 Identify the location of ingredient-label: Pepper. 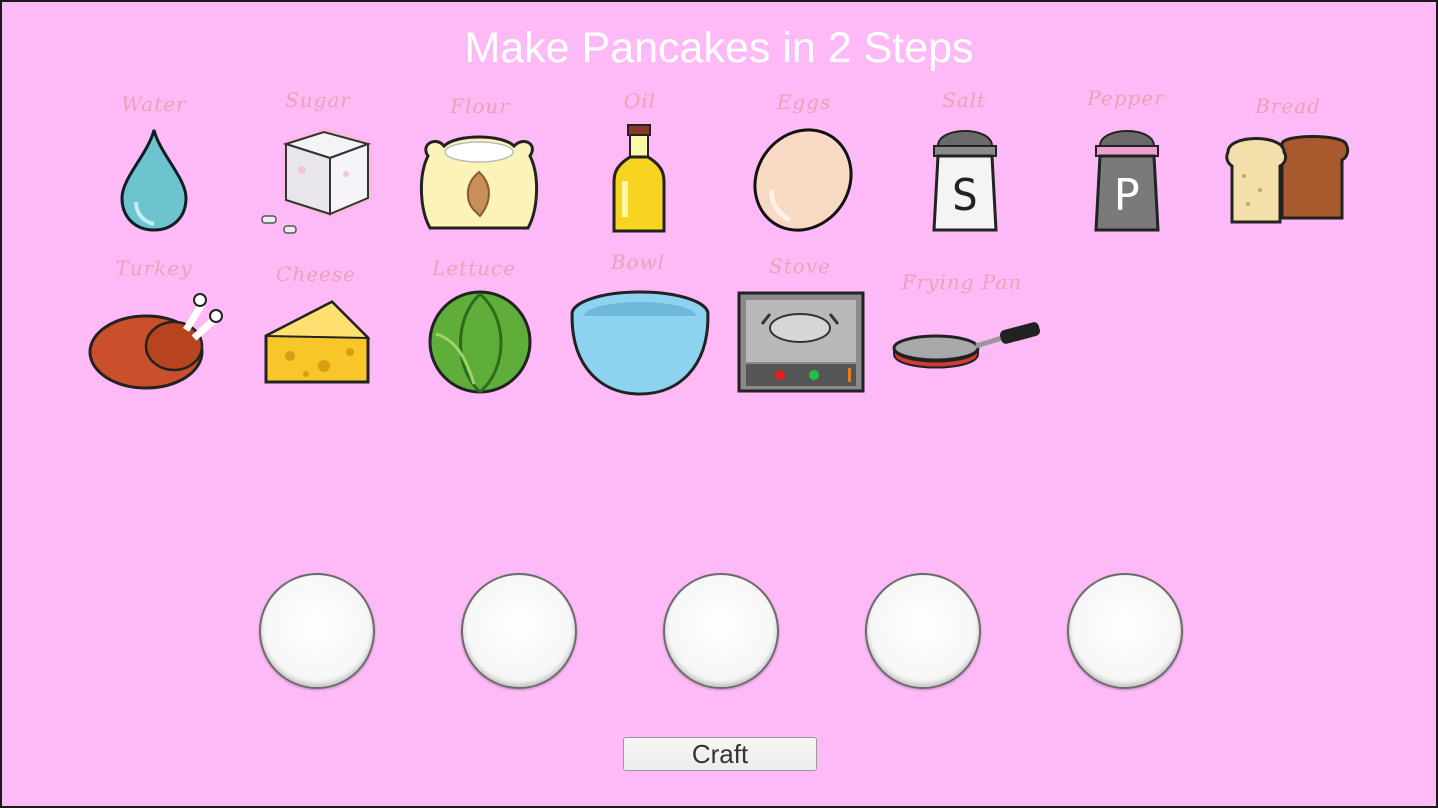
(1126, 98).